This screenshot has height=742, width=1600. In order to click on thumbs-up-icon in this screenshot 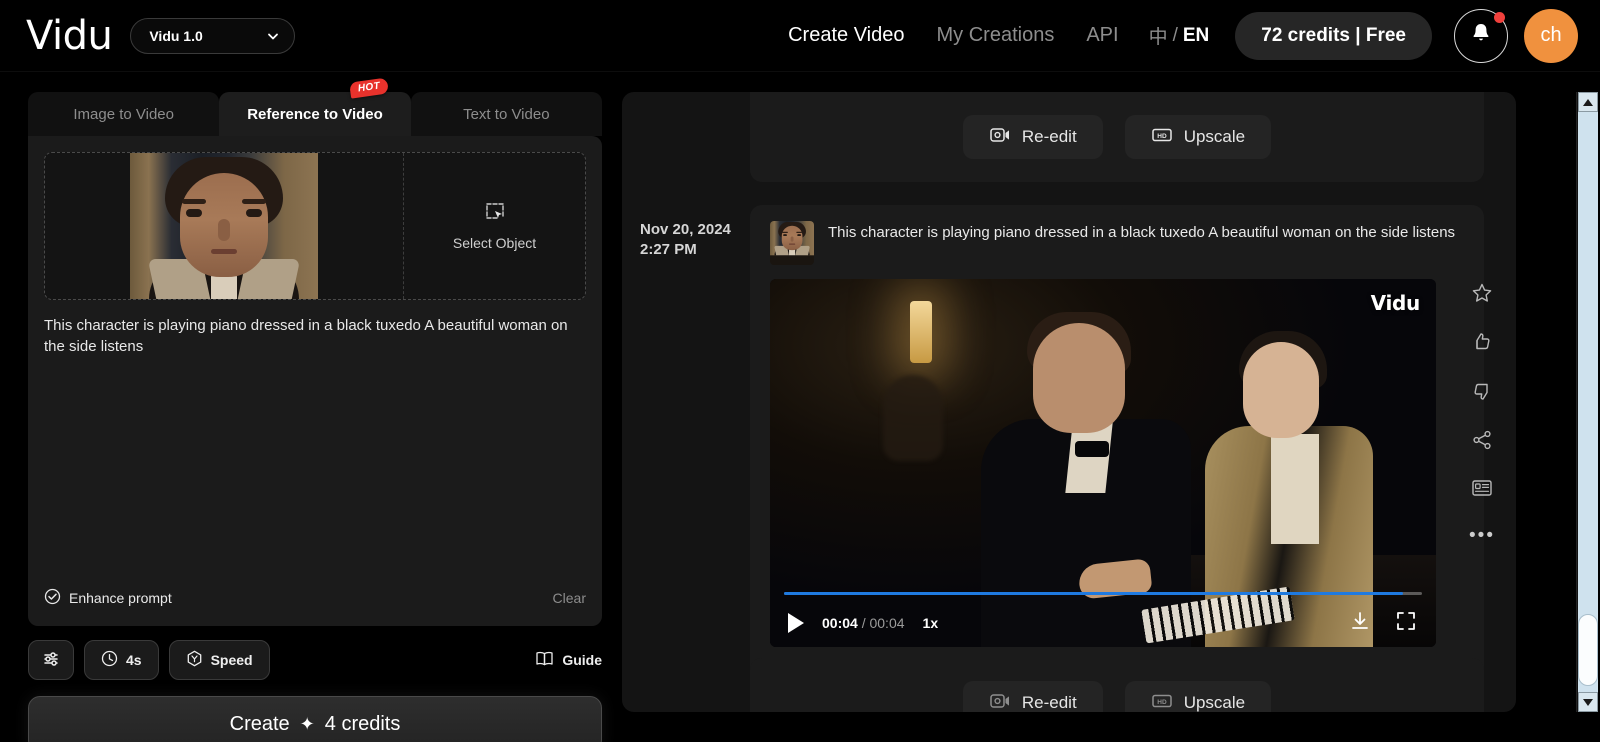, I will do `click(1482, 344)`.